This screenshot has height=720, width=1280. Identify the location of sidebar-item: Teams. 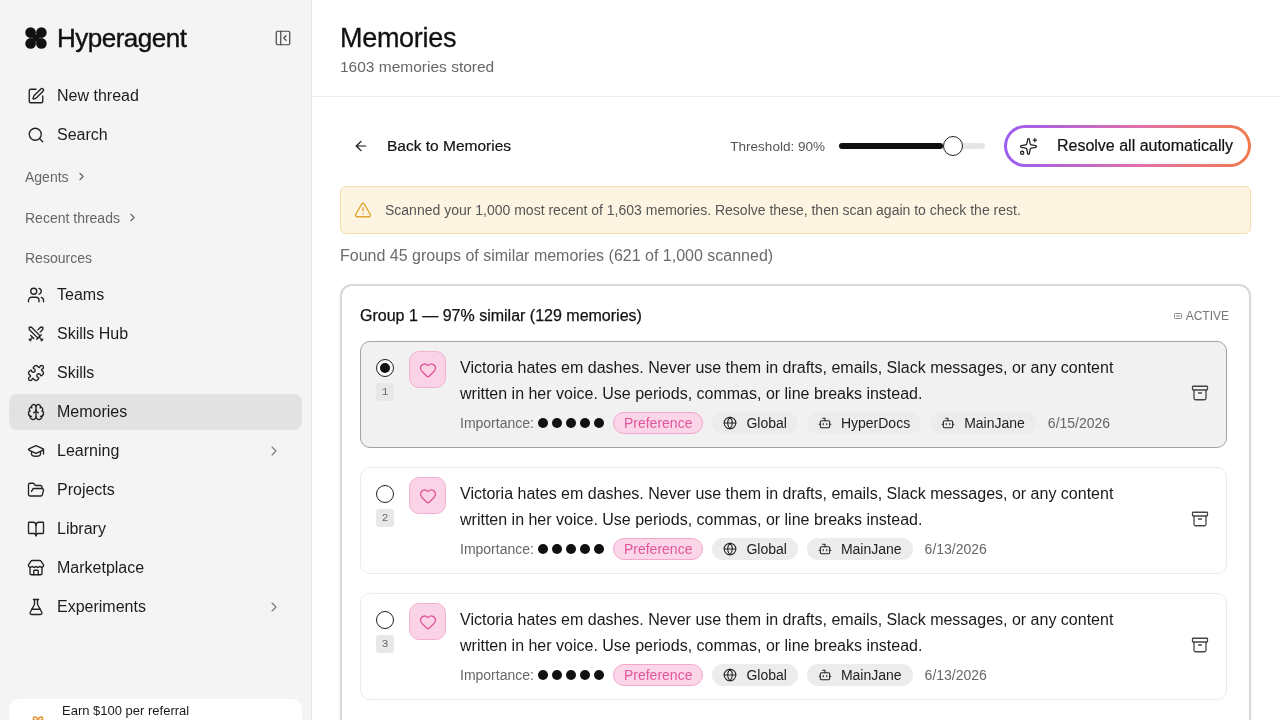
(155, 295).